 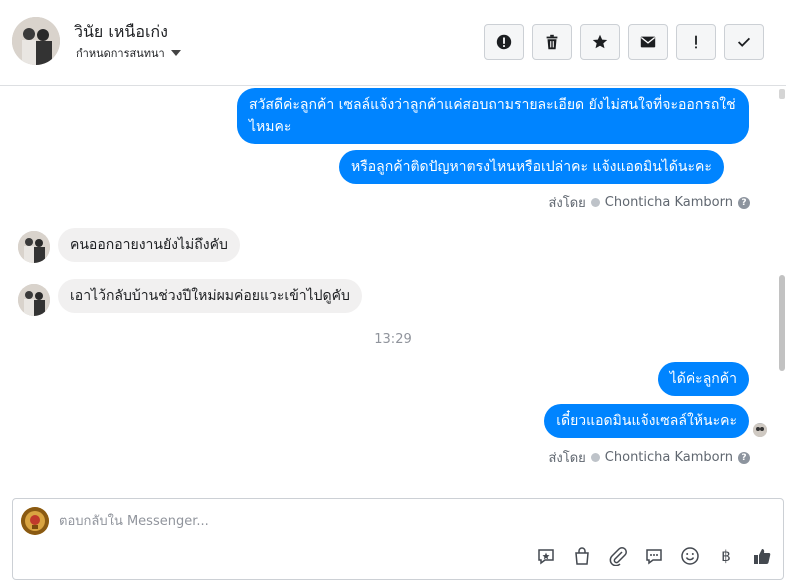 I want to click on composer-tools: ฿, so click(x=654, y=556).